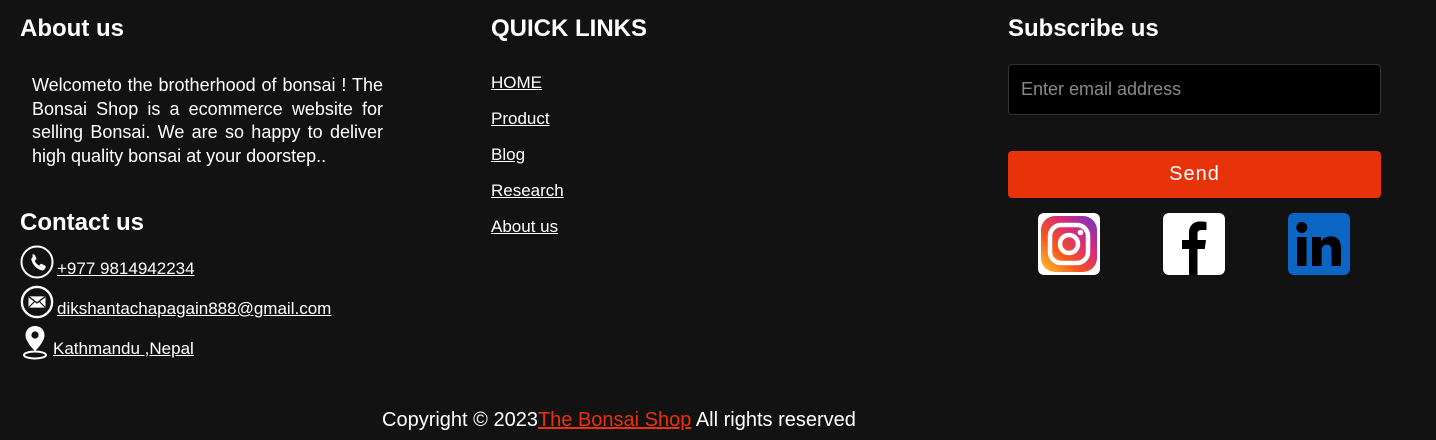 The image size is (1436, 440). I want to click on quick-links-title: QUICK LINKS, so click(569, 28).